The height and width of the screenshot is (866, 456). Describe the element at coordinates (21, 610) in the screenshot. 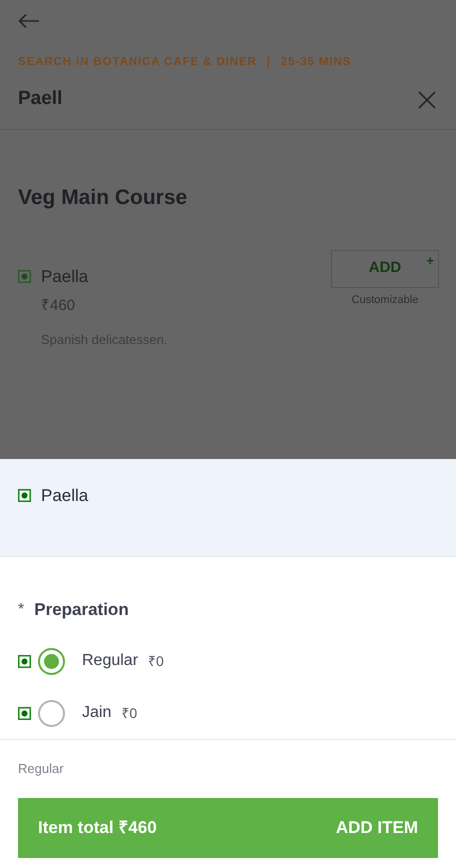

I see `required-mark: *` at that location.